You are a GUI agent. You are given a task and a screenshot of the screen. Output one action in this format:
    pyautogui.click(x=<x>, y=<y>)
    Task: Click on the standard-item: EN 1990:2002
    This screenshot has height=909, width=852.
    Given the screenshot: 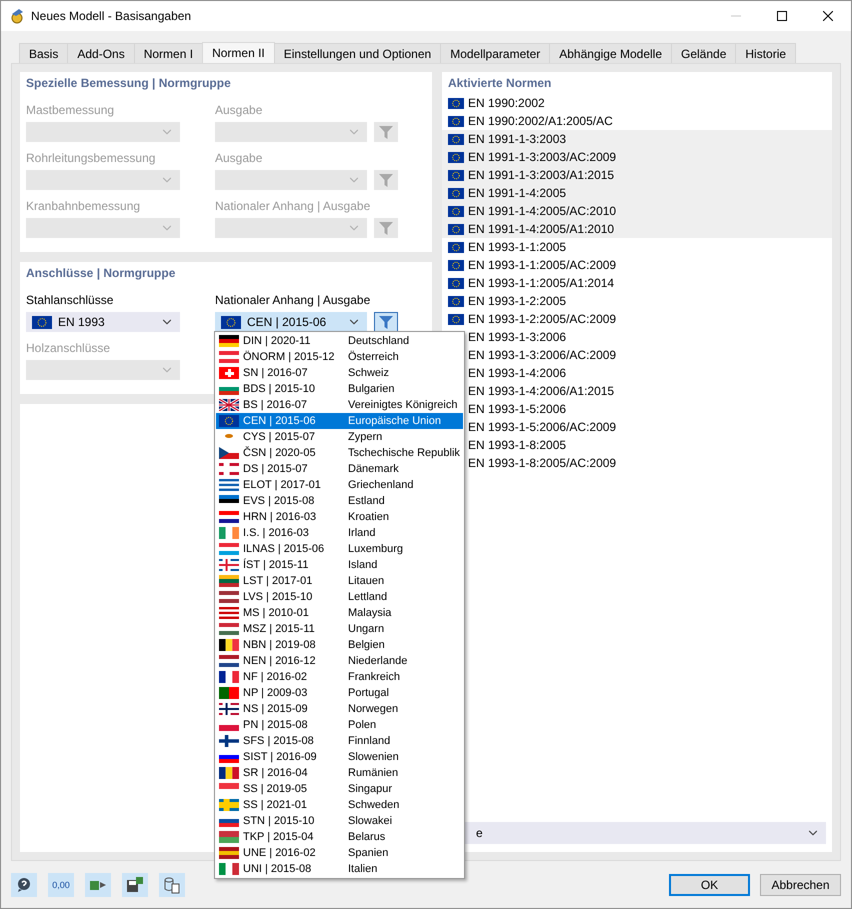 What is the action you would take?
    pyautogui.click(x=637, y=103)
    